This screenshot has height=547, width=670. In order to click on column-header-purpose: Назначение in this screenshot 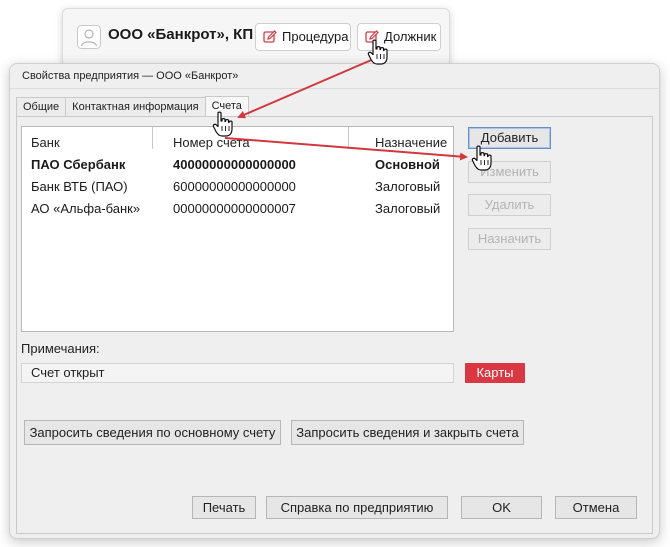, I will do `click(411, 141)`.